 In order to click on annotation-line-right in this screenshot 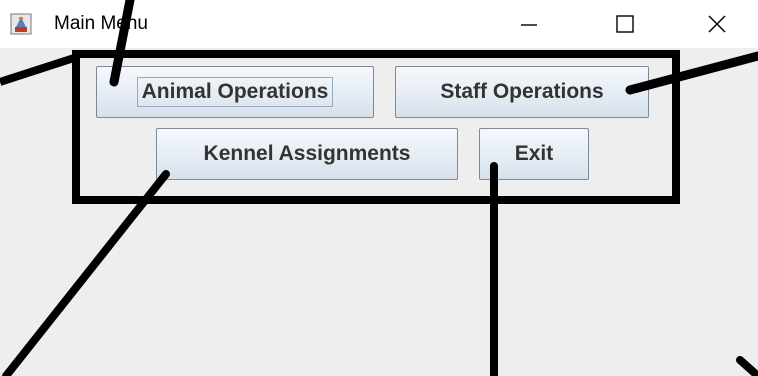, I will do `click(747, 366)`.